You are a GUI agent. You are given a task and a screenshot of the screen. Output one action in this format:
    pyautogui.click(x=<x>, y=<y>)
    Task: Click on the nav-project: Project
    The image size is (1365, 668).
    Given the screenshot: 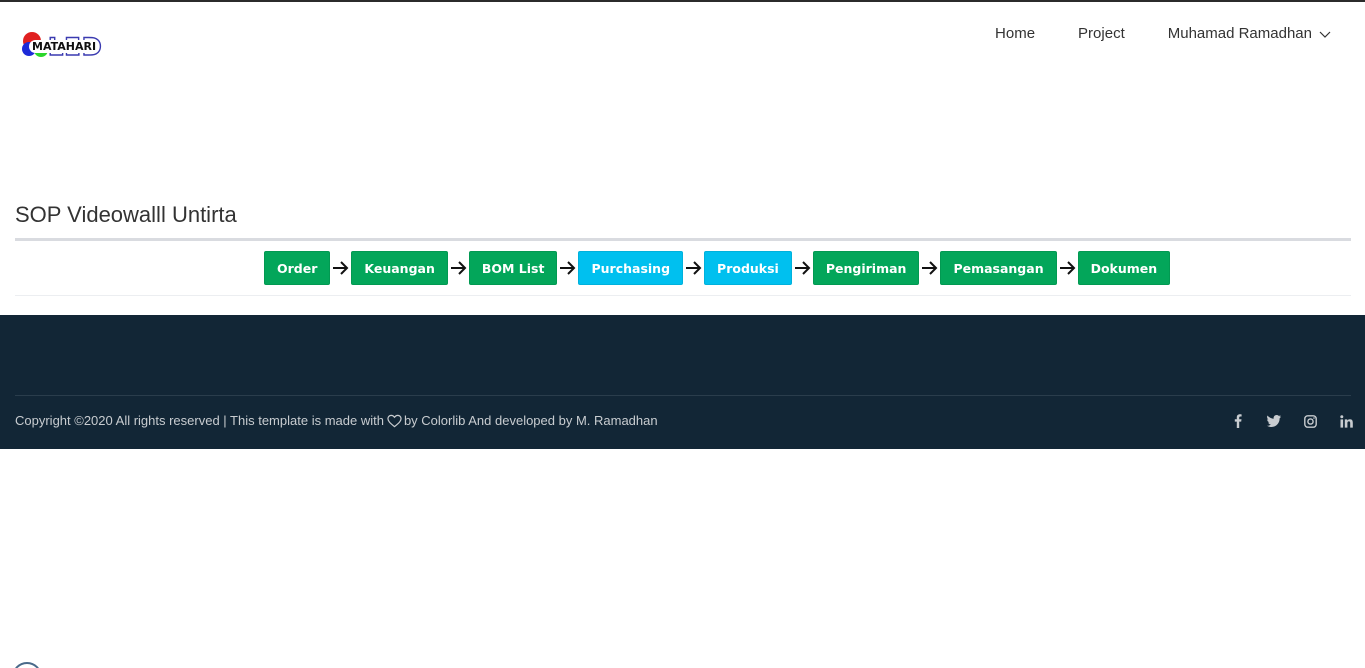 What is the action you would take?
    pyautogui.click(x=1101, y=33)
    